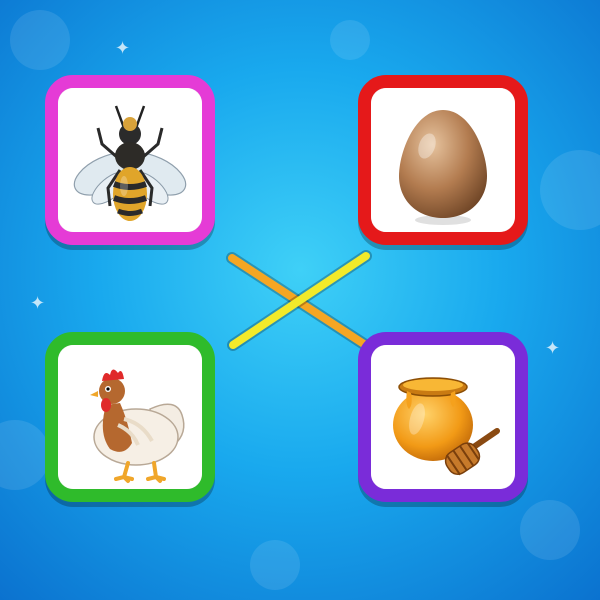  I want to click on bee-icon, so click(130, 163).